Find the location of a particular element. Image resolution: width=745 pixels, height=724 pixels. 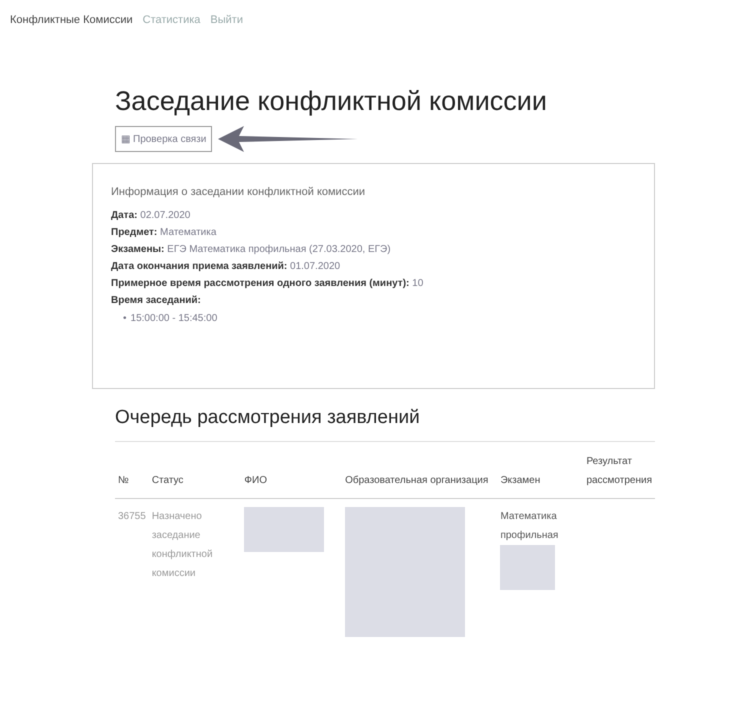

nav-link: Выйти is located at coordinates (226, 20).